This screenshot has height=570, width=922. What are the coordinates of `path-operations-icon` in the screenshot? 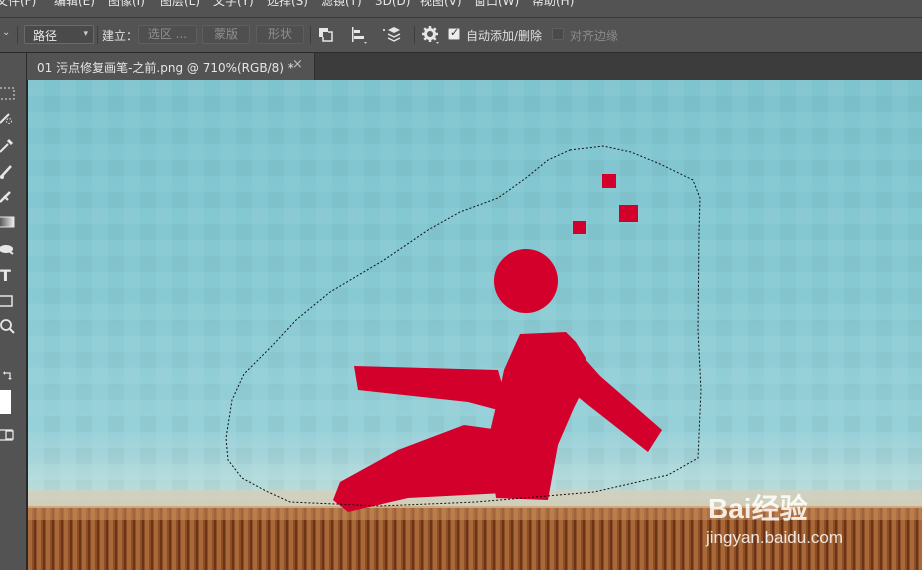 It's located at (327, 35).